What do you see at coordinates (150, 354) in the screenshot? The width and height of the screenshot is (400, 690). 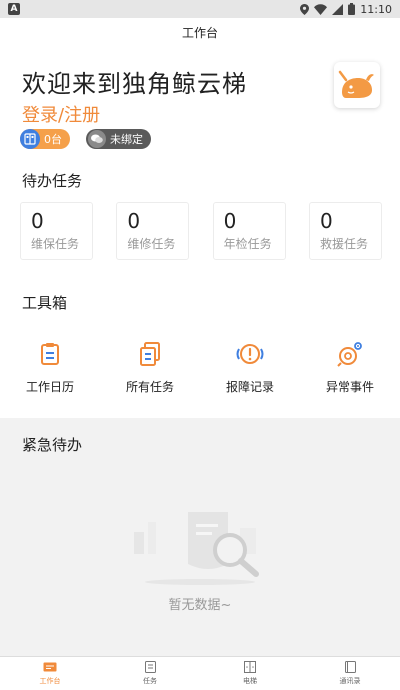 I see `tasks-icon` at bounding box center [150, 354].